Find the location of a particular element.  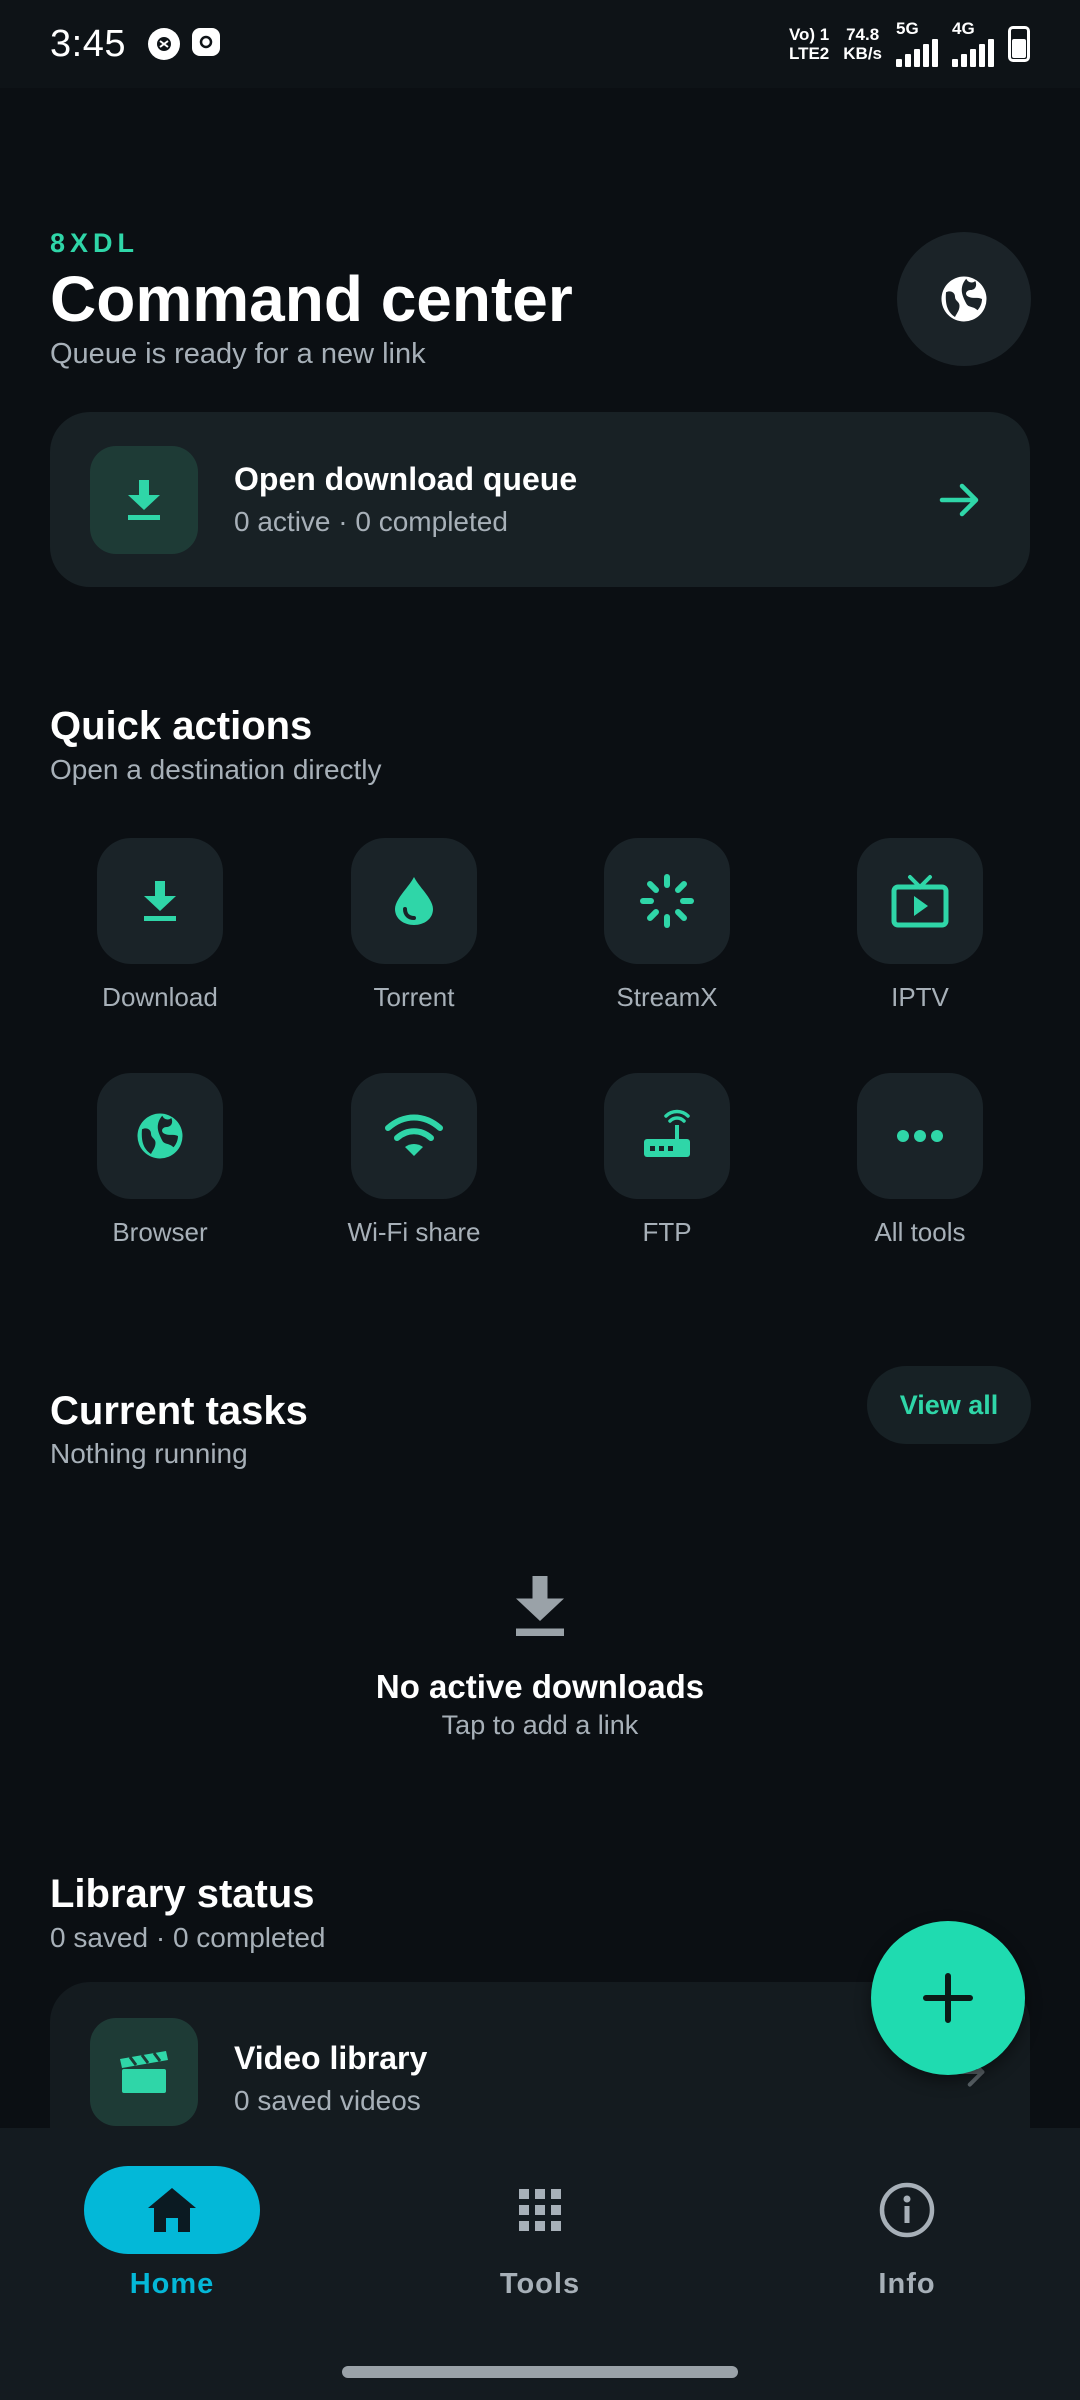

tool-label: Browser is located at coordinates (160, 1232).